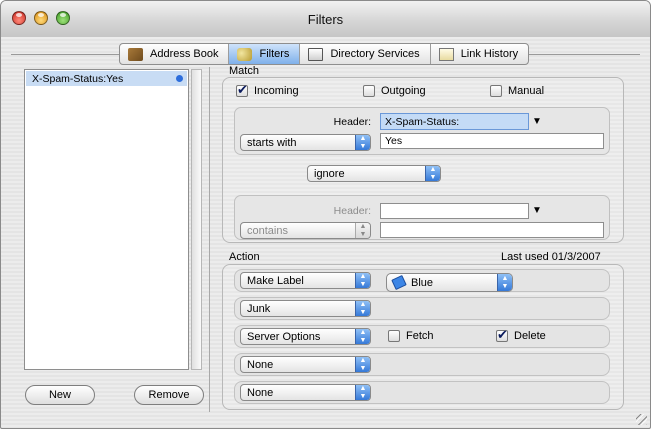 The width and height of the screenshot is (651, 429). I want to click on tab-filters: Filters, so click(265, 54).